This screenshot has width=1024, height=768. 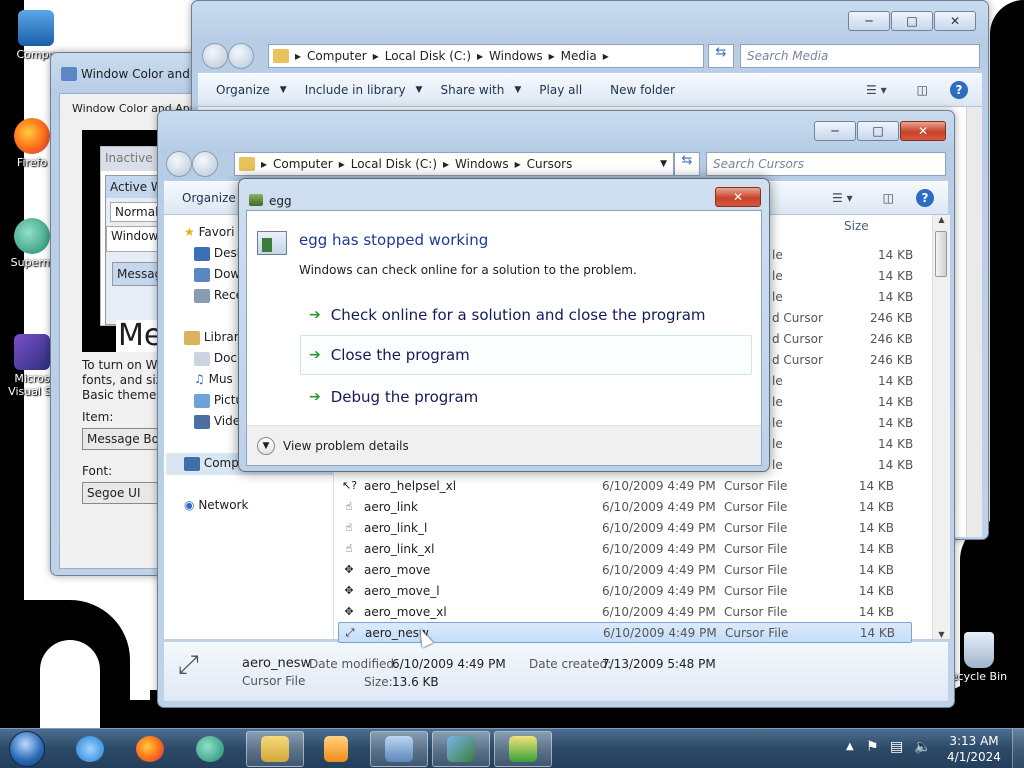 I want to click on column-header-size: Size, so click(x=856, y=226).